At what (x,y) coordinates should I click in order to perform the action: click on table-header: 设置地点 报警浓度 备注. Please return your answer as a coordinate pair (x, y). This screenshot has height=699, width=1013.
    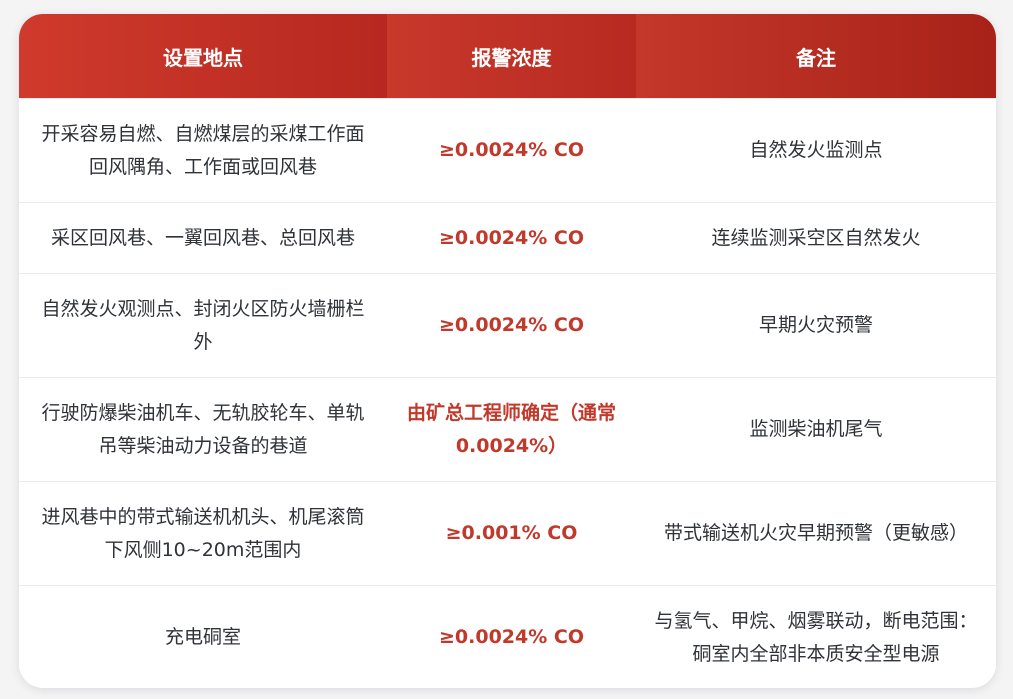
    Looking at the image, I should click on (507, 56).